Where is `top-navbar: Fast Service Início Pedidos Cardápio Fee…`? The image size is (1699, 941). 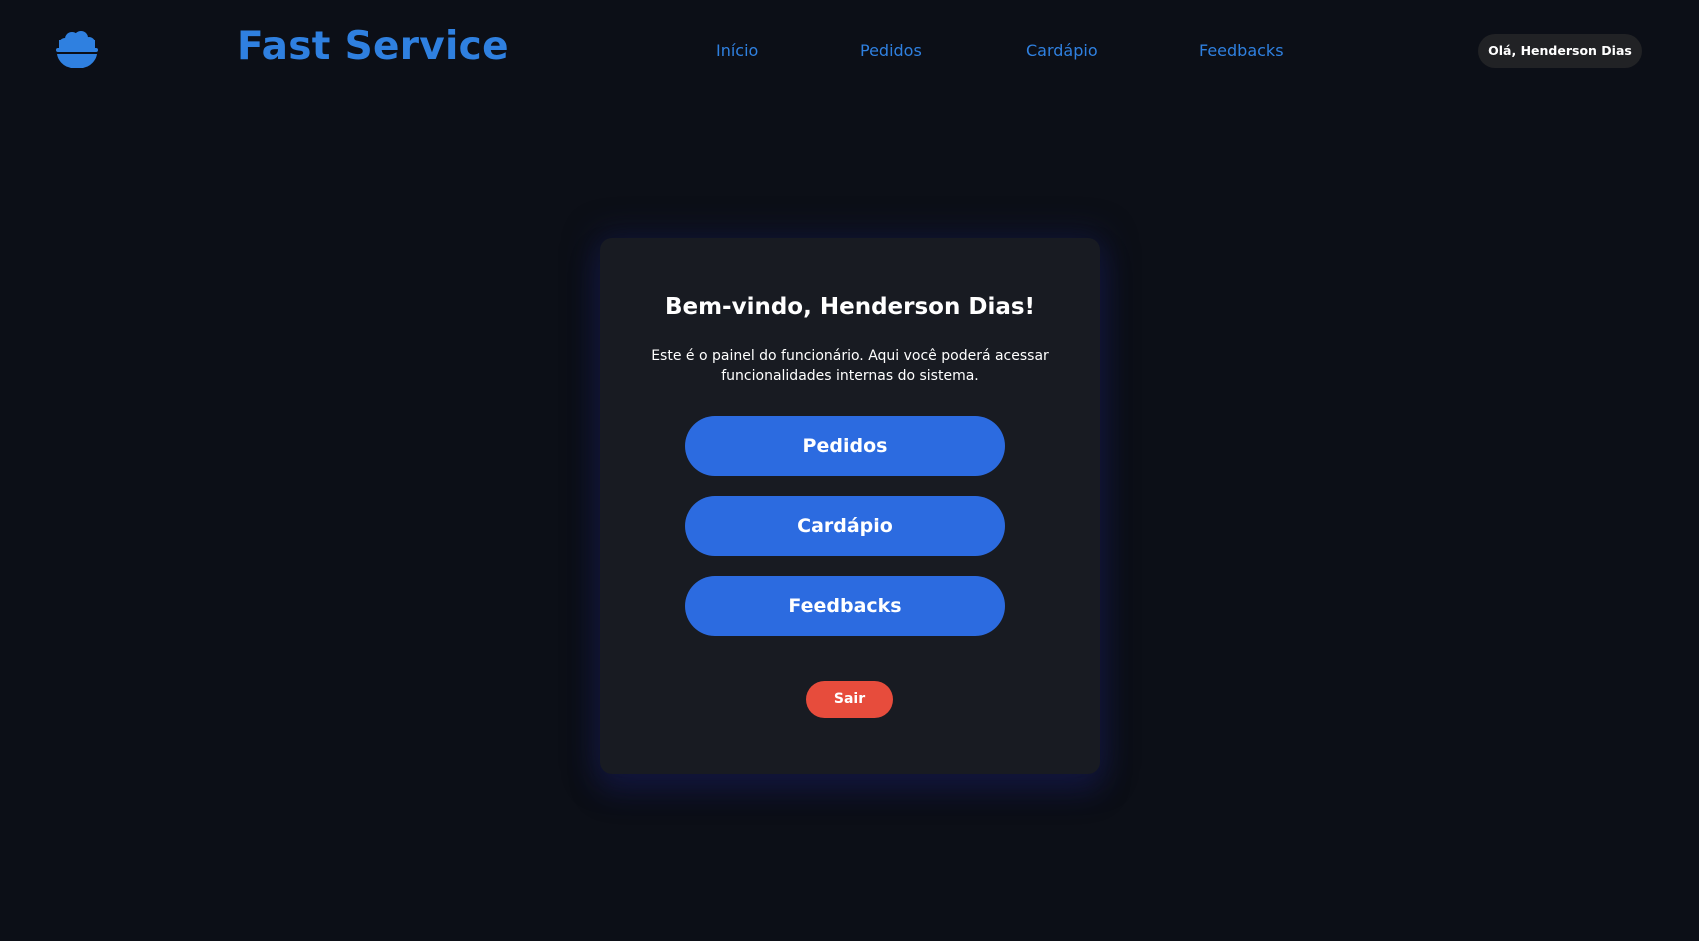
top-navbar: Fast Service Início Pedidos Cardápio Fee… is located at coordinates (849, 50).